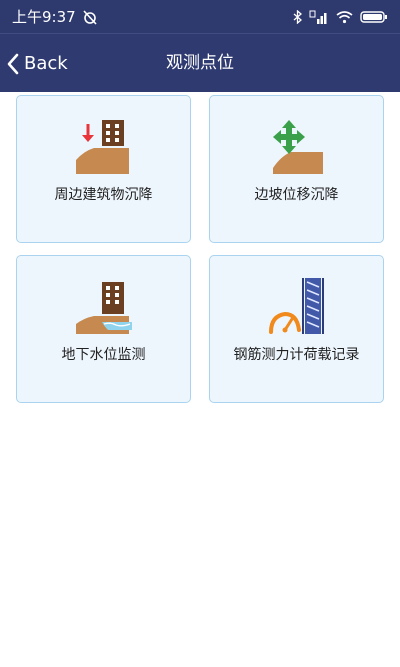 The image size is (400, 667). What do you see at coordinates (103, 195) in the screenshot?
I see `card-label: 周边建筑物沉降` at bounding box center [103, 195].